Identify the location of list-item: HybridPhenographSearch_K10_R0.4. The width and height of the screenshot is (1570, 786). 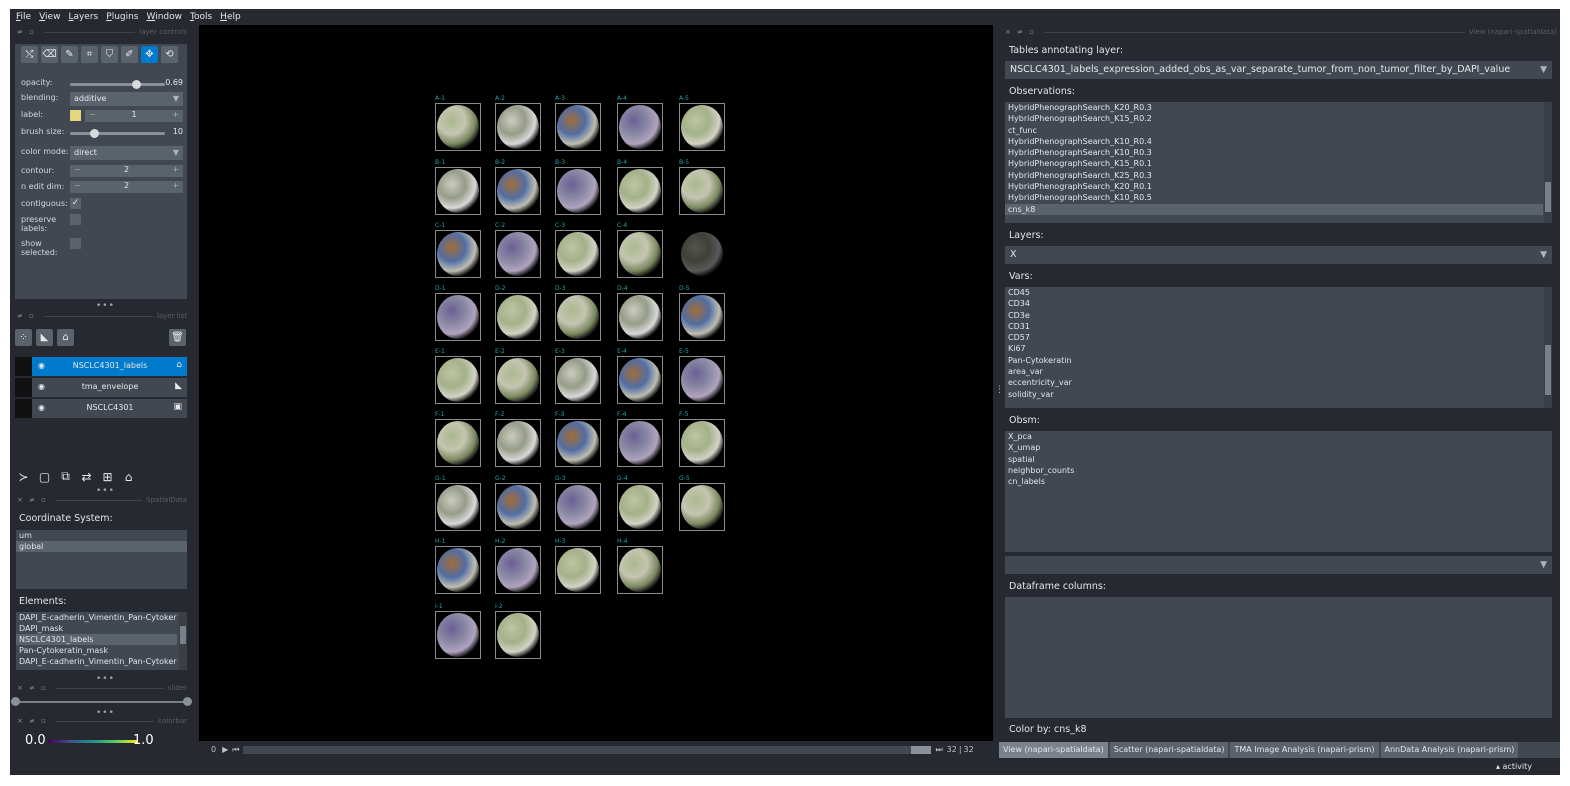
(1274, 141).